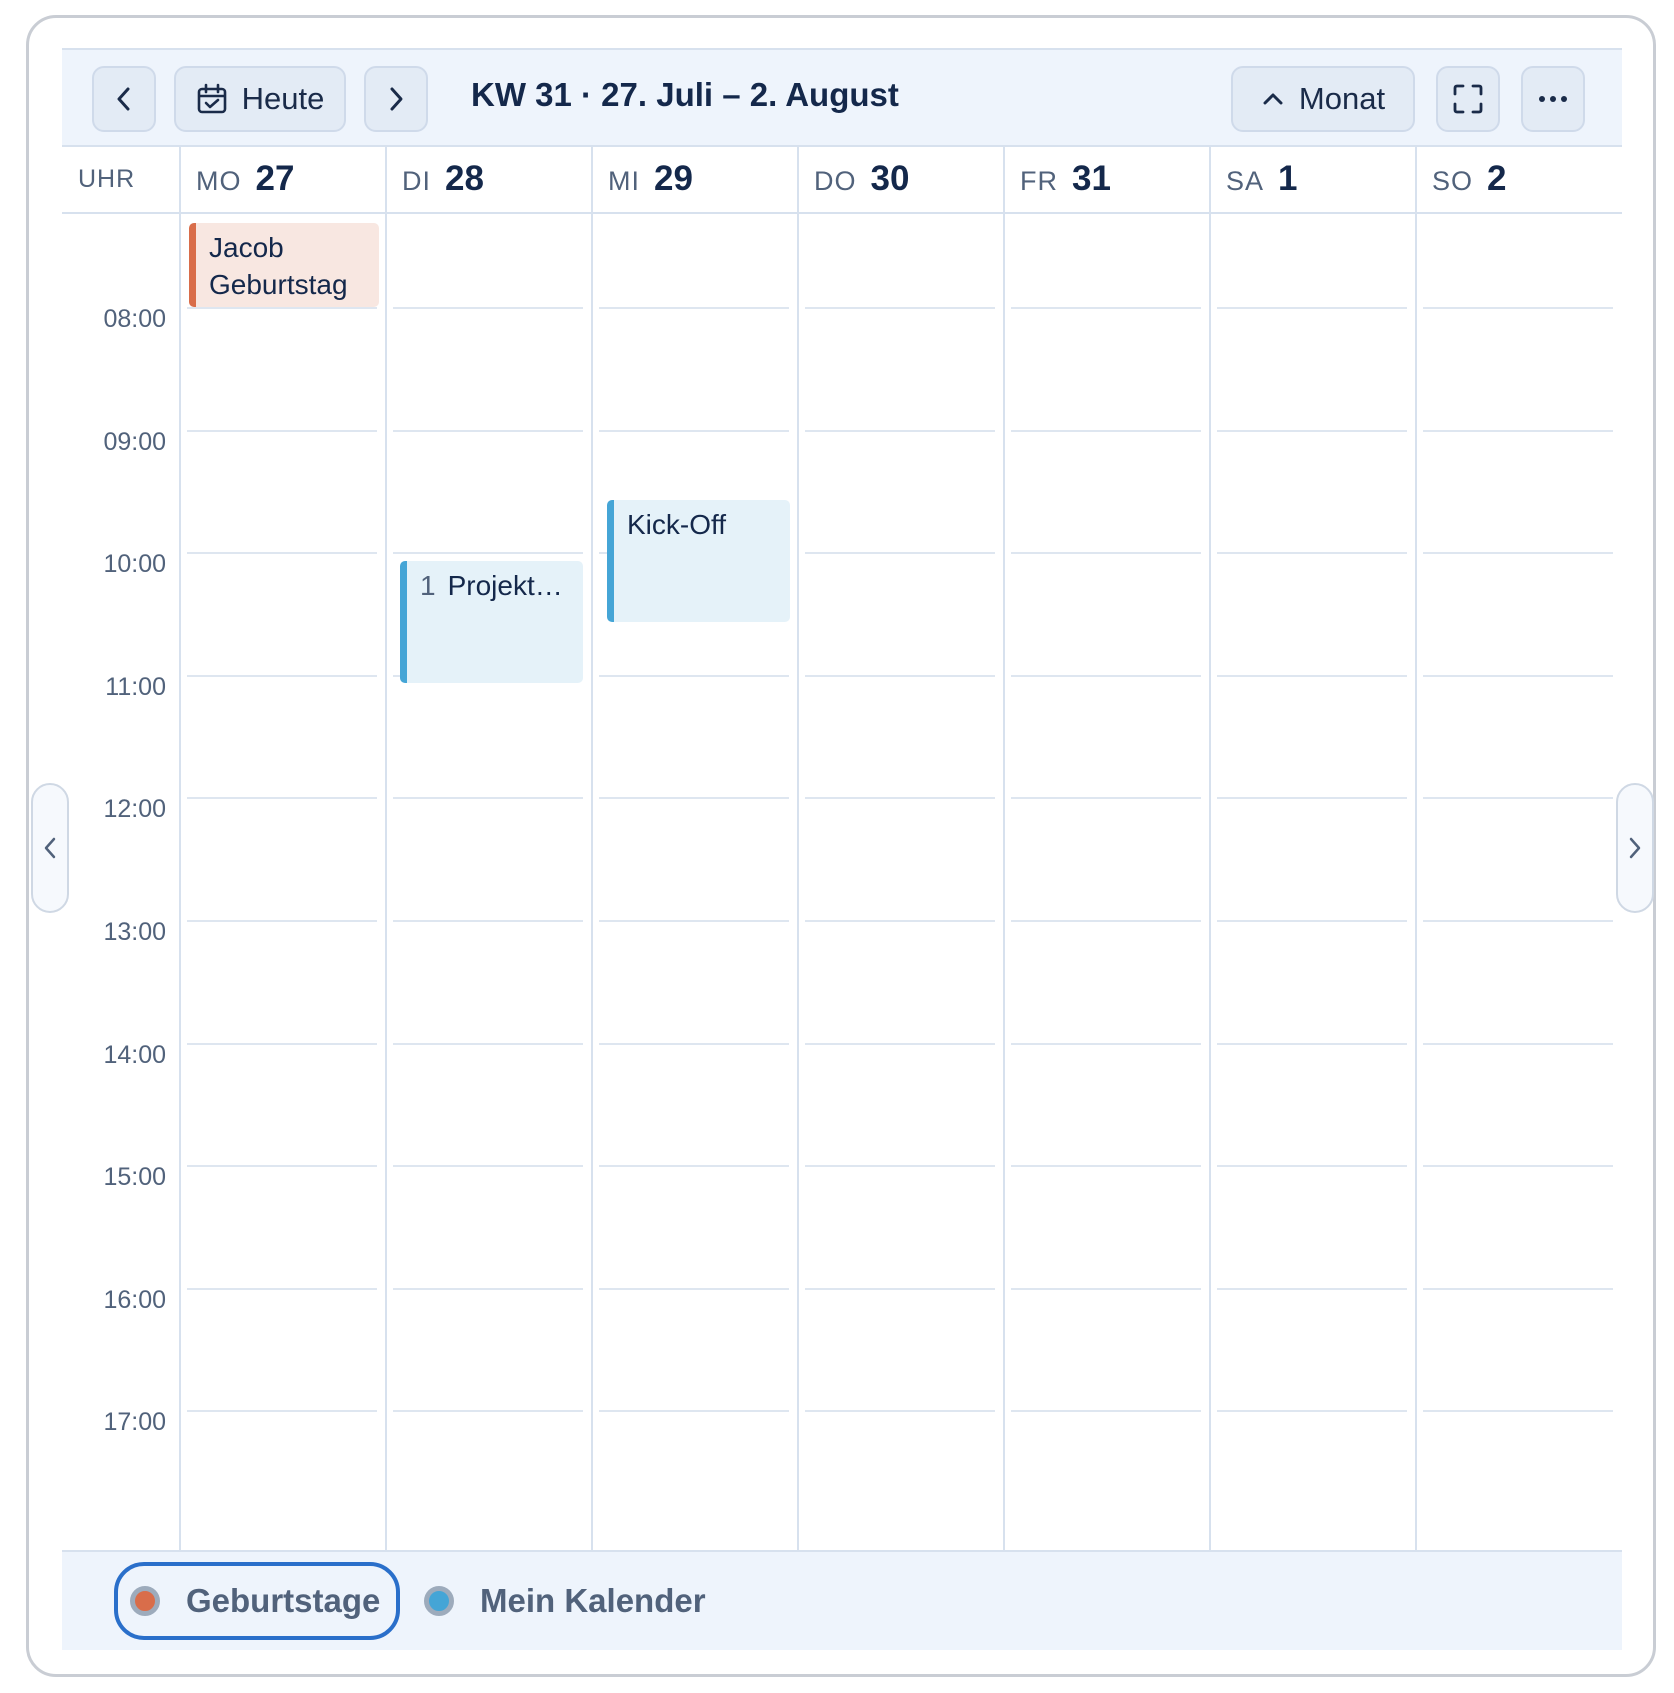 The height and width of the screenshot is (1693, 1674). Describe the element at coordinates (416, 181) in the screenshot. I see `day-name: DI` at that location.